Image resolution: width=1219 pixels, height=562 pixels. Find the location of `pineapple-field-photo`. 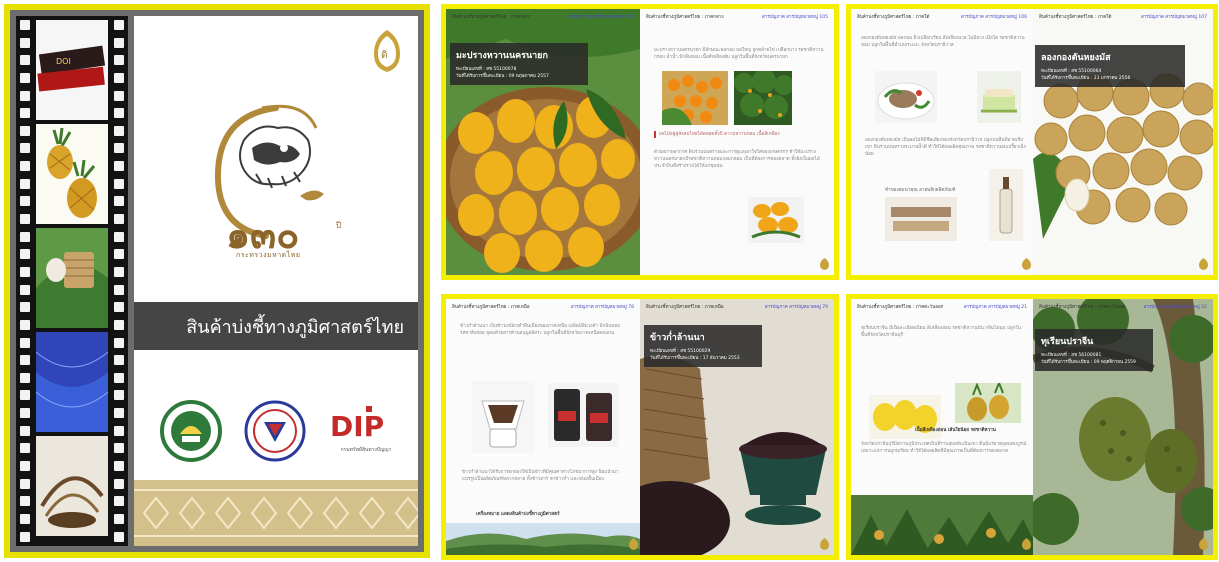

pineapple-field-photo is located at coordinates (942, 525).